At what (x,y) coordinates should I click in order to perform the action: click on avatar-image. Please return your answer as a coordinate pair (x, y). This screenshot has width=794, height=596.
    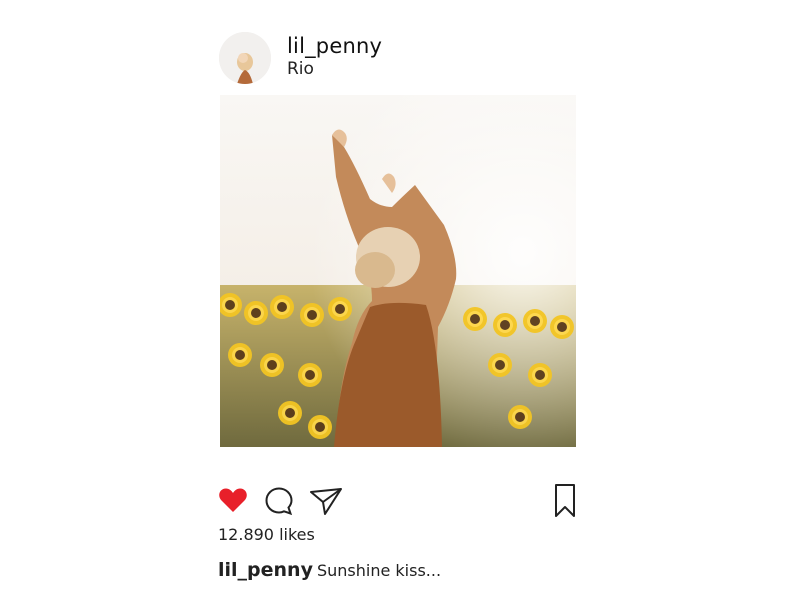
    Looking at the image, I should click on (245, 58).